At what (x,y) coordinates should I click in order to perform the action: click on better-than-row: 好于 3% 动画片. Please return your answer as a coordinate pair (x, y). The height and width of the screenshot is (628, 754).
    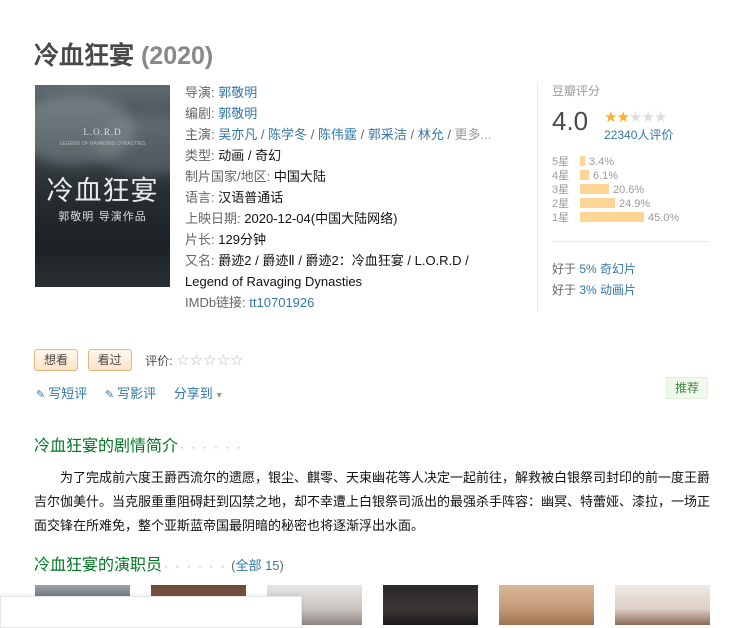
    Looking at the image, I should click on (594, 290).